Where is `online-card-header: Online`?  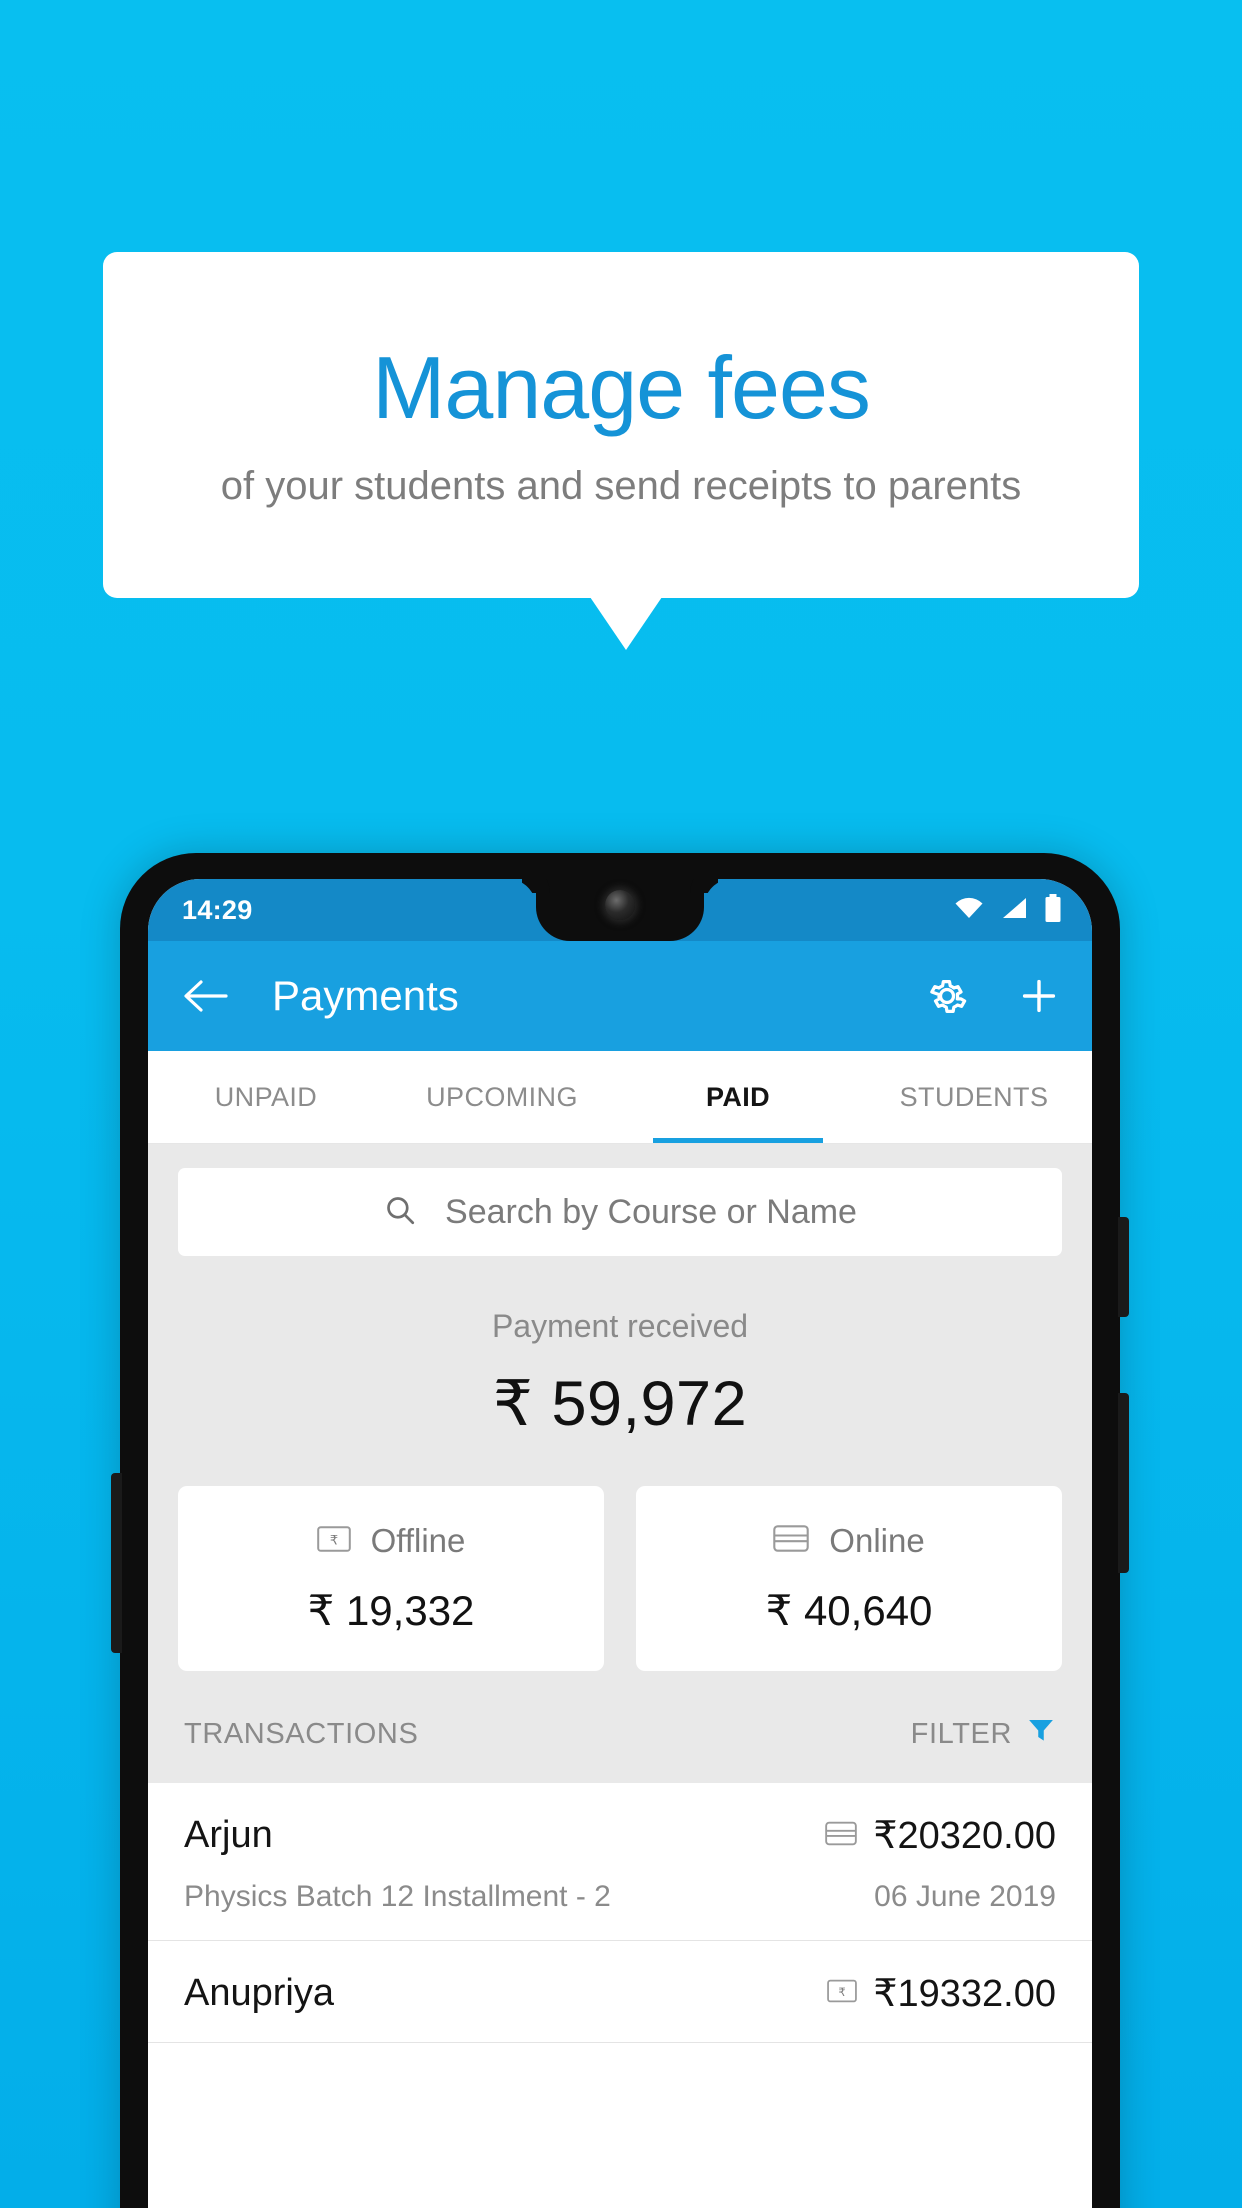 online-card-header: Online is located at coordinates (849, 1541).